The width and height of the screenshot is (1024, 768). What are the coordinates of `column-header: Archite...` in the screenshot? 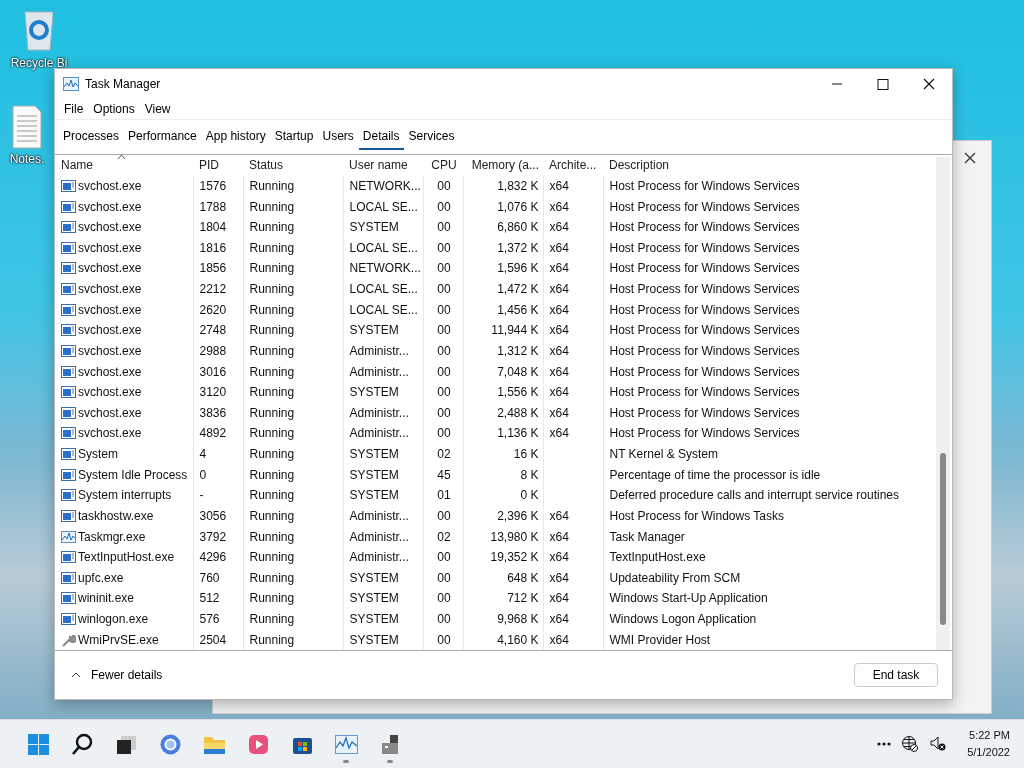 It's located at (573, 165).